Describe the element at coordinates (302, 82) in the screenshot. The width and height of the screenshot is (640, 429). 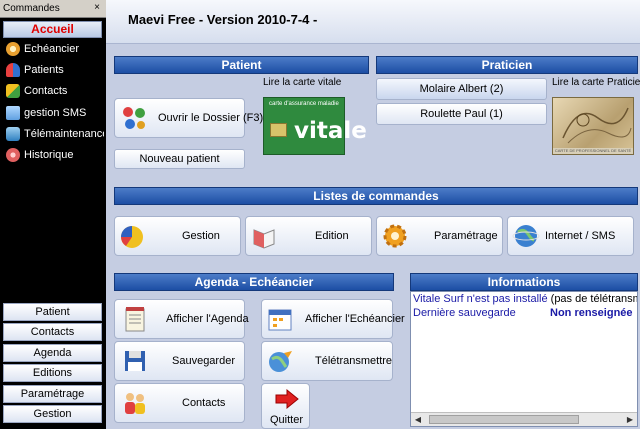
I see `vitale-caption: Lire la carte vitale` at that location.